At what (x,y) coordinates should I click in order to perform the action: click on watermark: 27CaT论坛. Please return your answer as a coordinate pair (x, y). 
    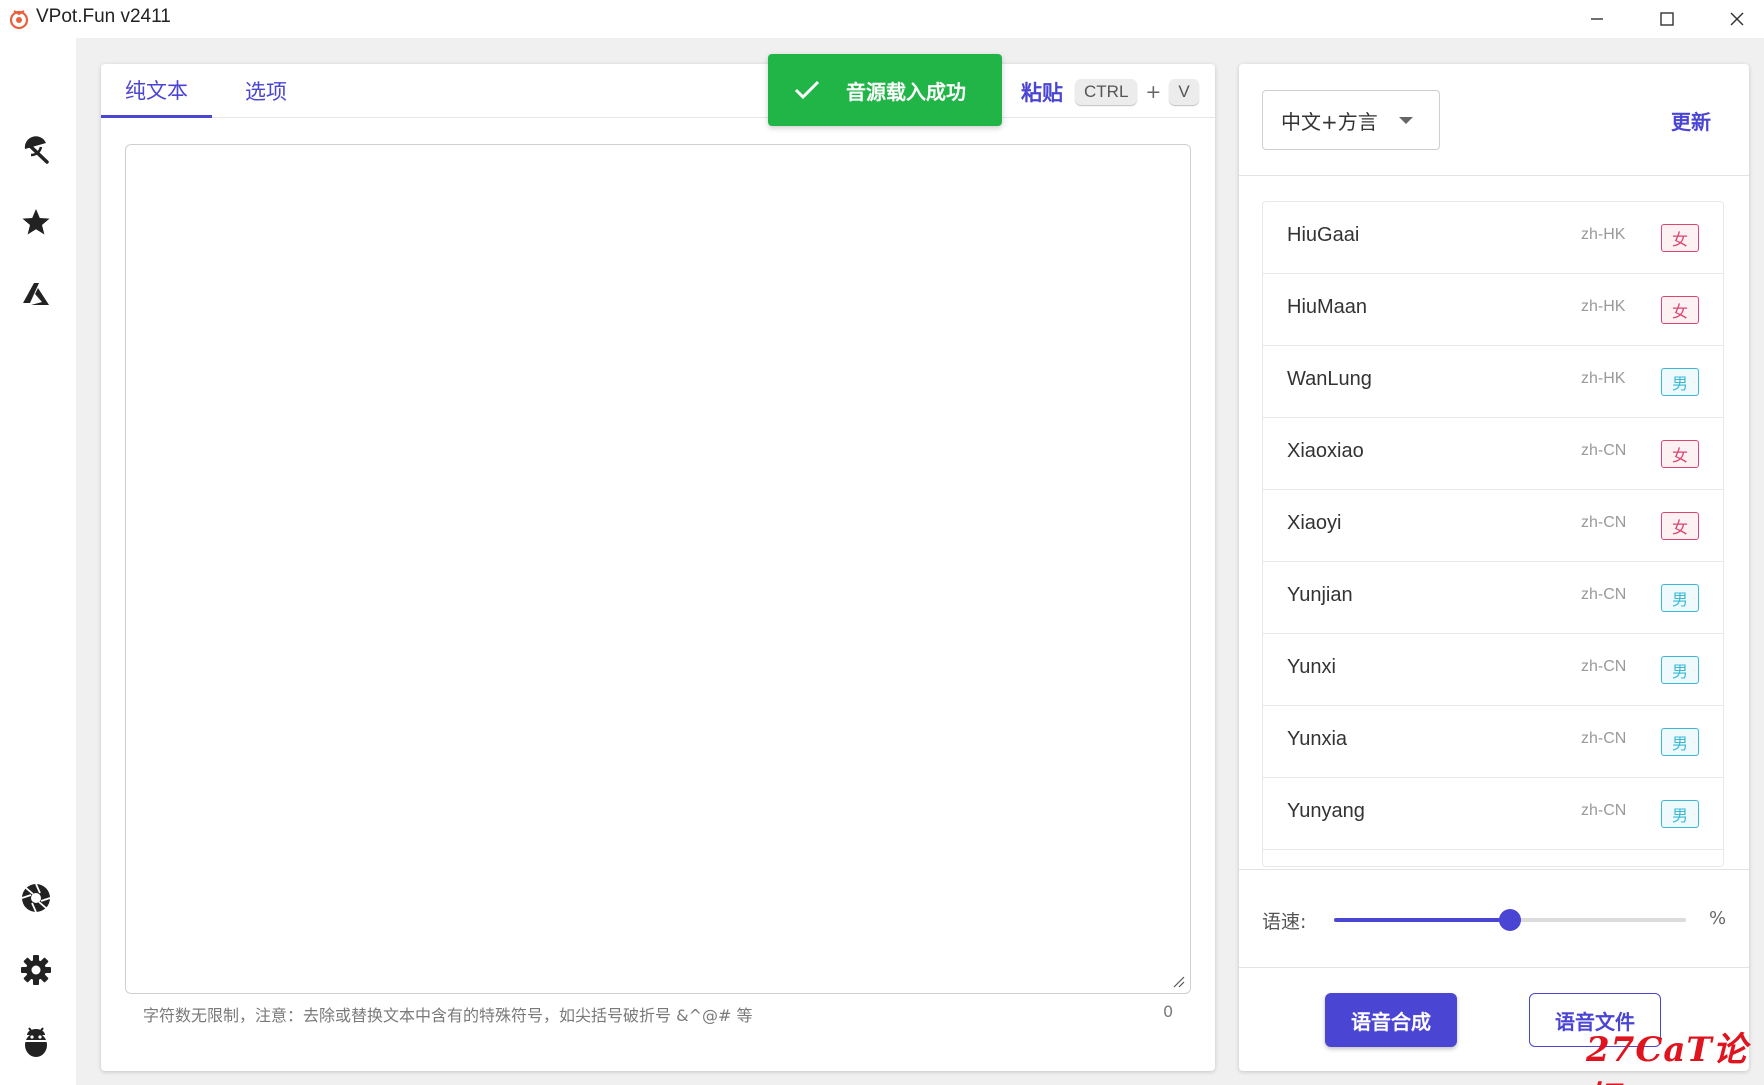
    Looking at the image, I should click on (1667, 1057).